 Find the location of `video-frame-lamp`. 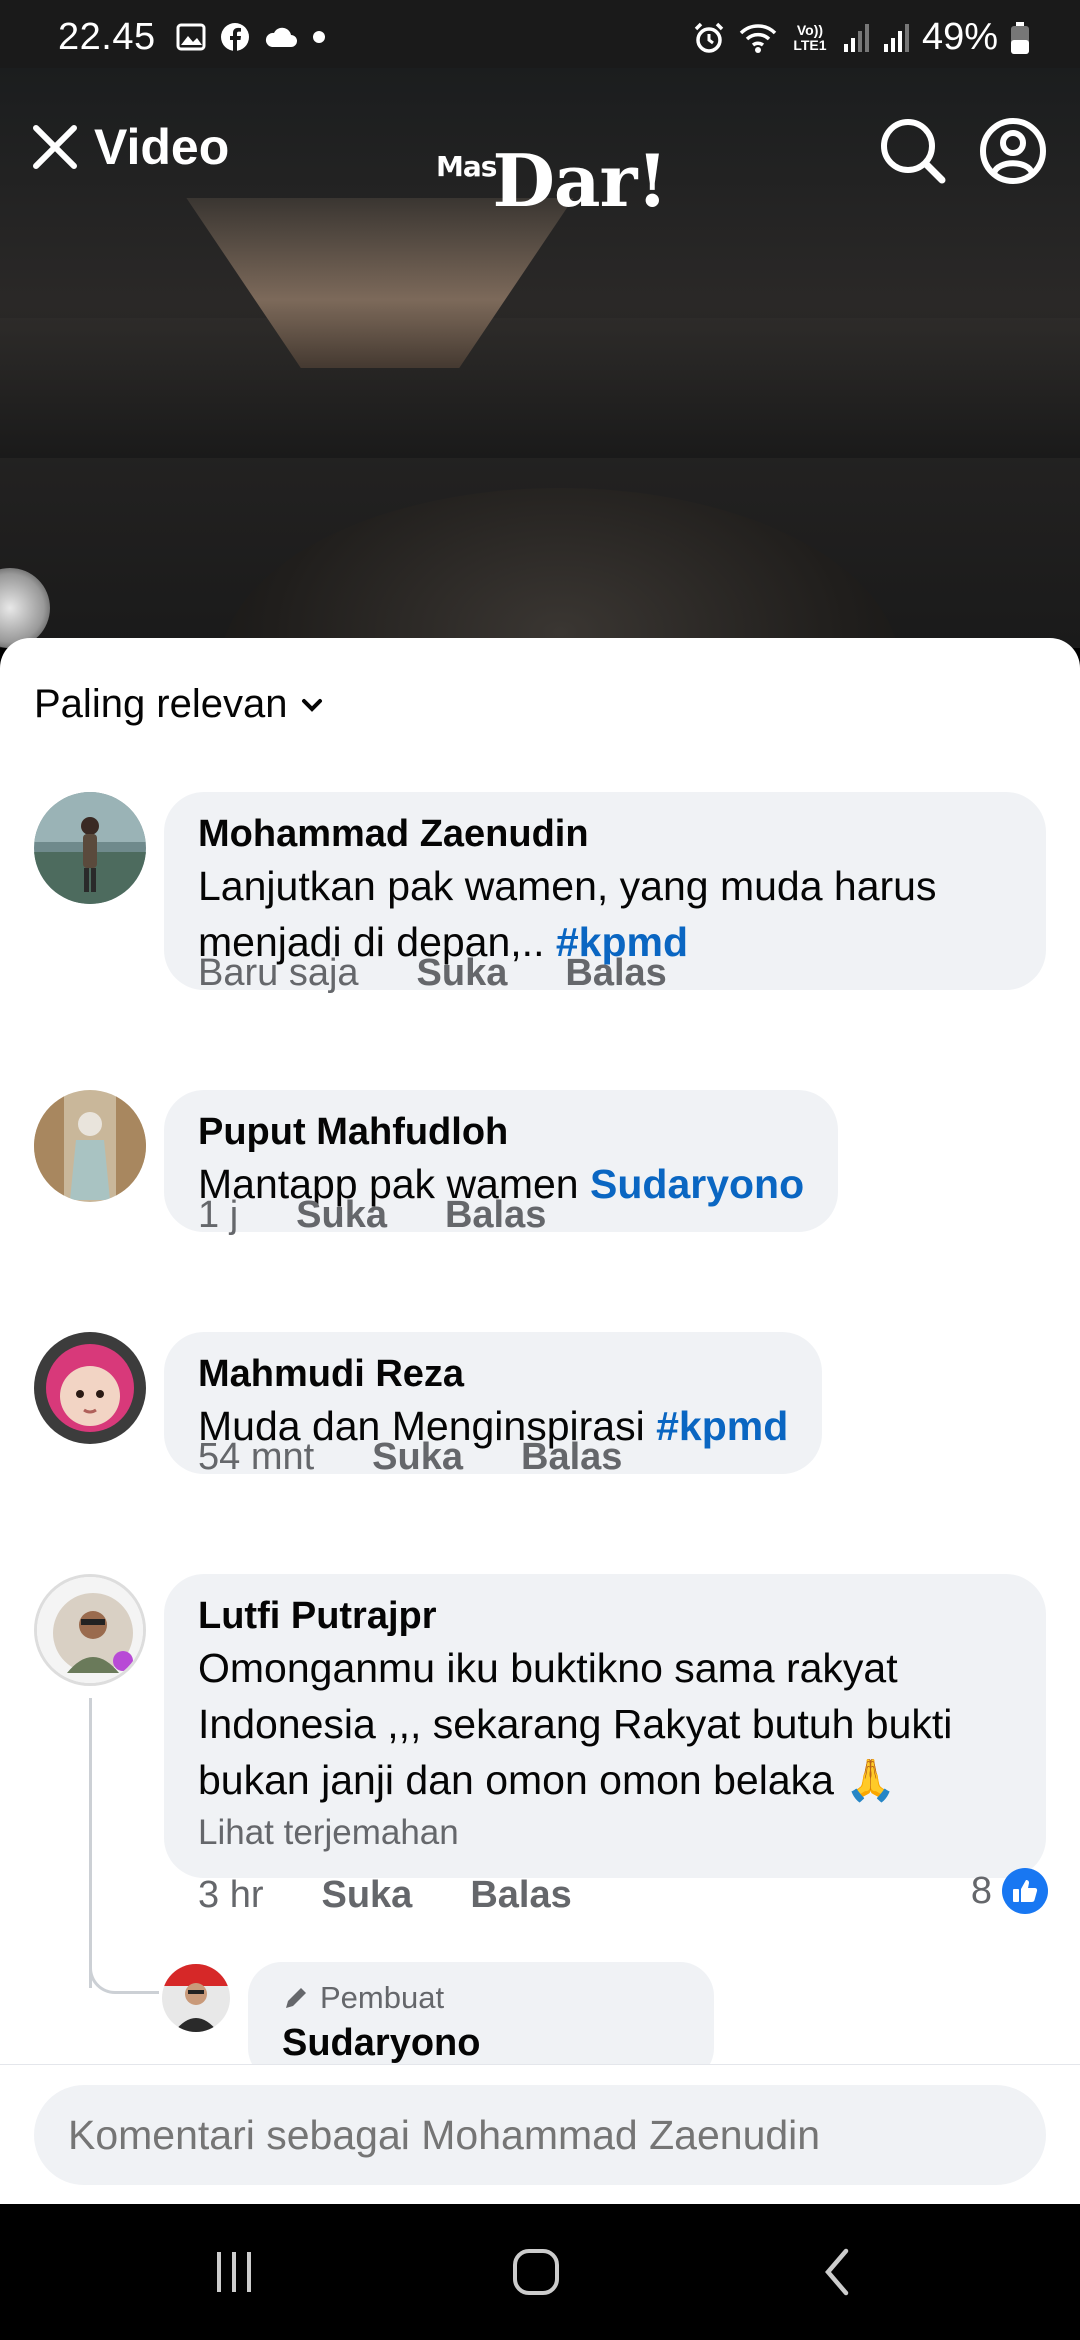

video-frame-lamp is located at coordinates (25, 608).